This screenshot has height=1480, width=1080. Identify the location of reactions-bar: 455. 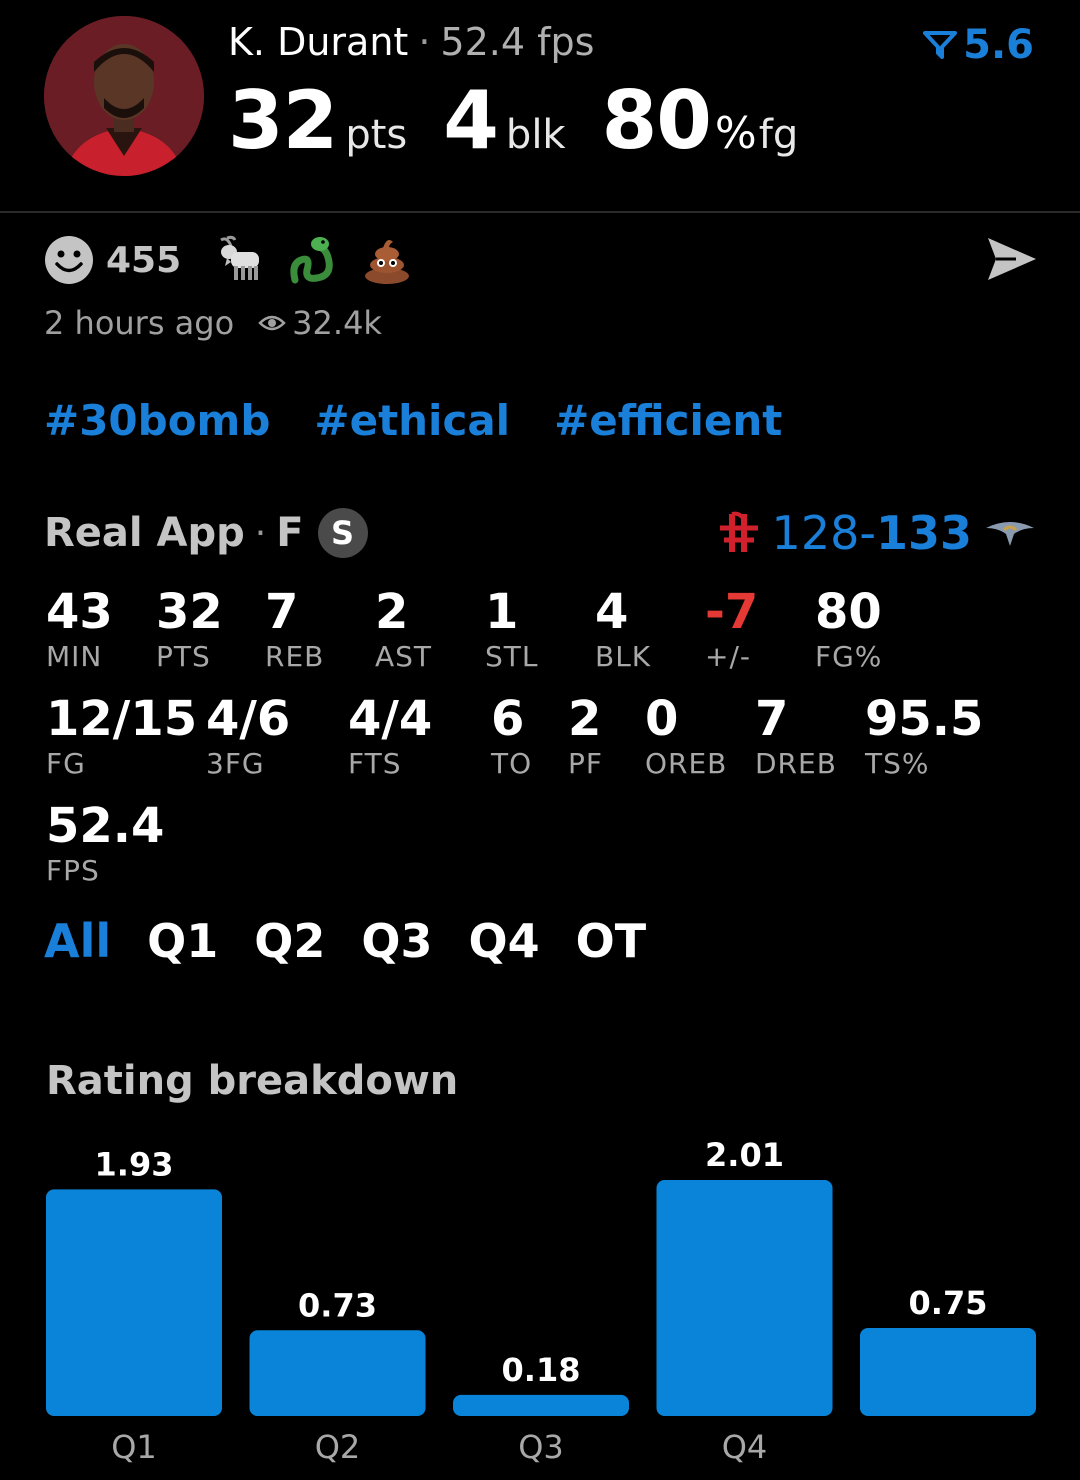
(239, 260).